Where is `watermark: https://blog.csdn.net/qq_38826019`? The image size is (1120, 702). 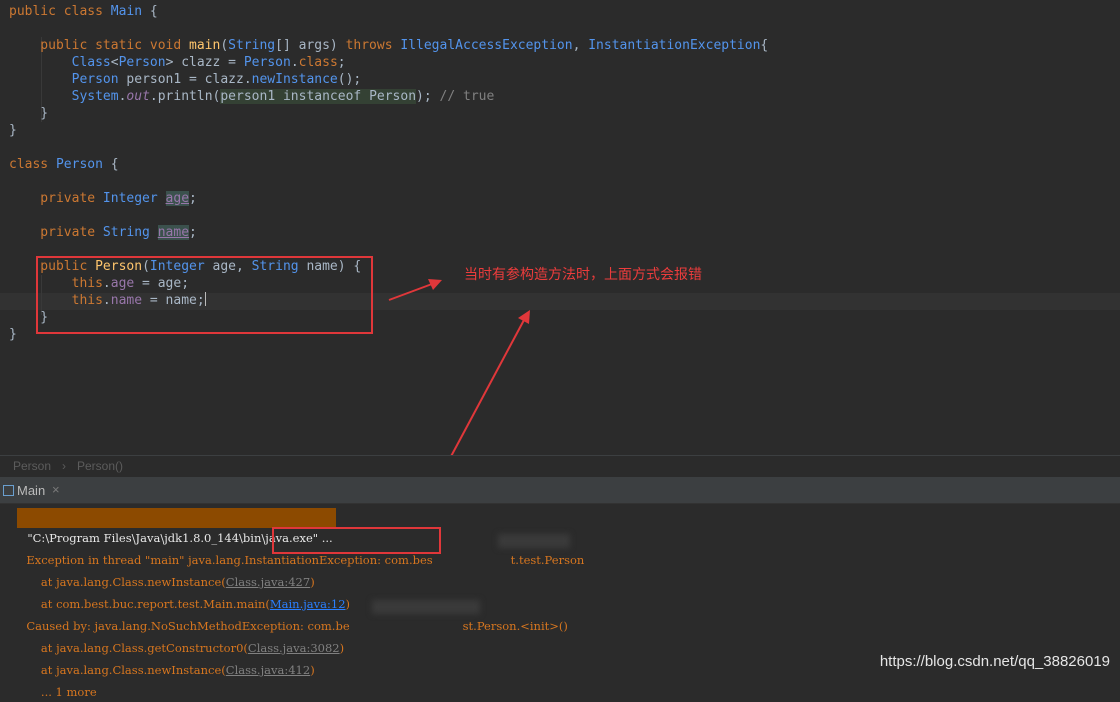 watermark: https://blog.csdn.net/qq_38826019 is located at coordinates (994, 661).